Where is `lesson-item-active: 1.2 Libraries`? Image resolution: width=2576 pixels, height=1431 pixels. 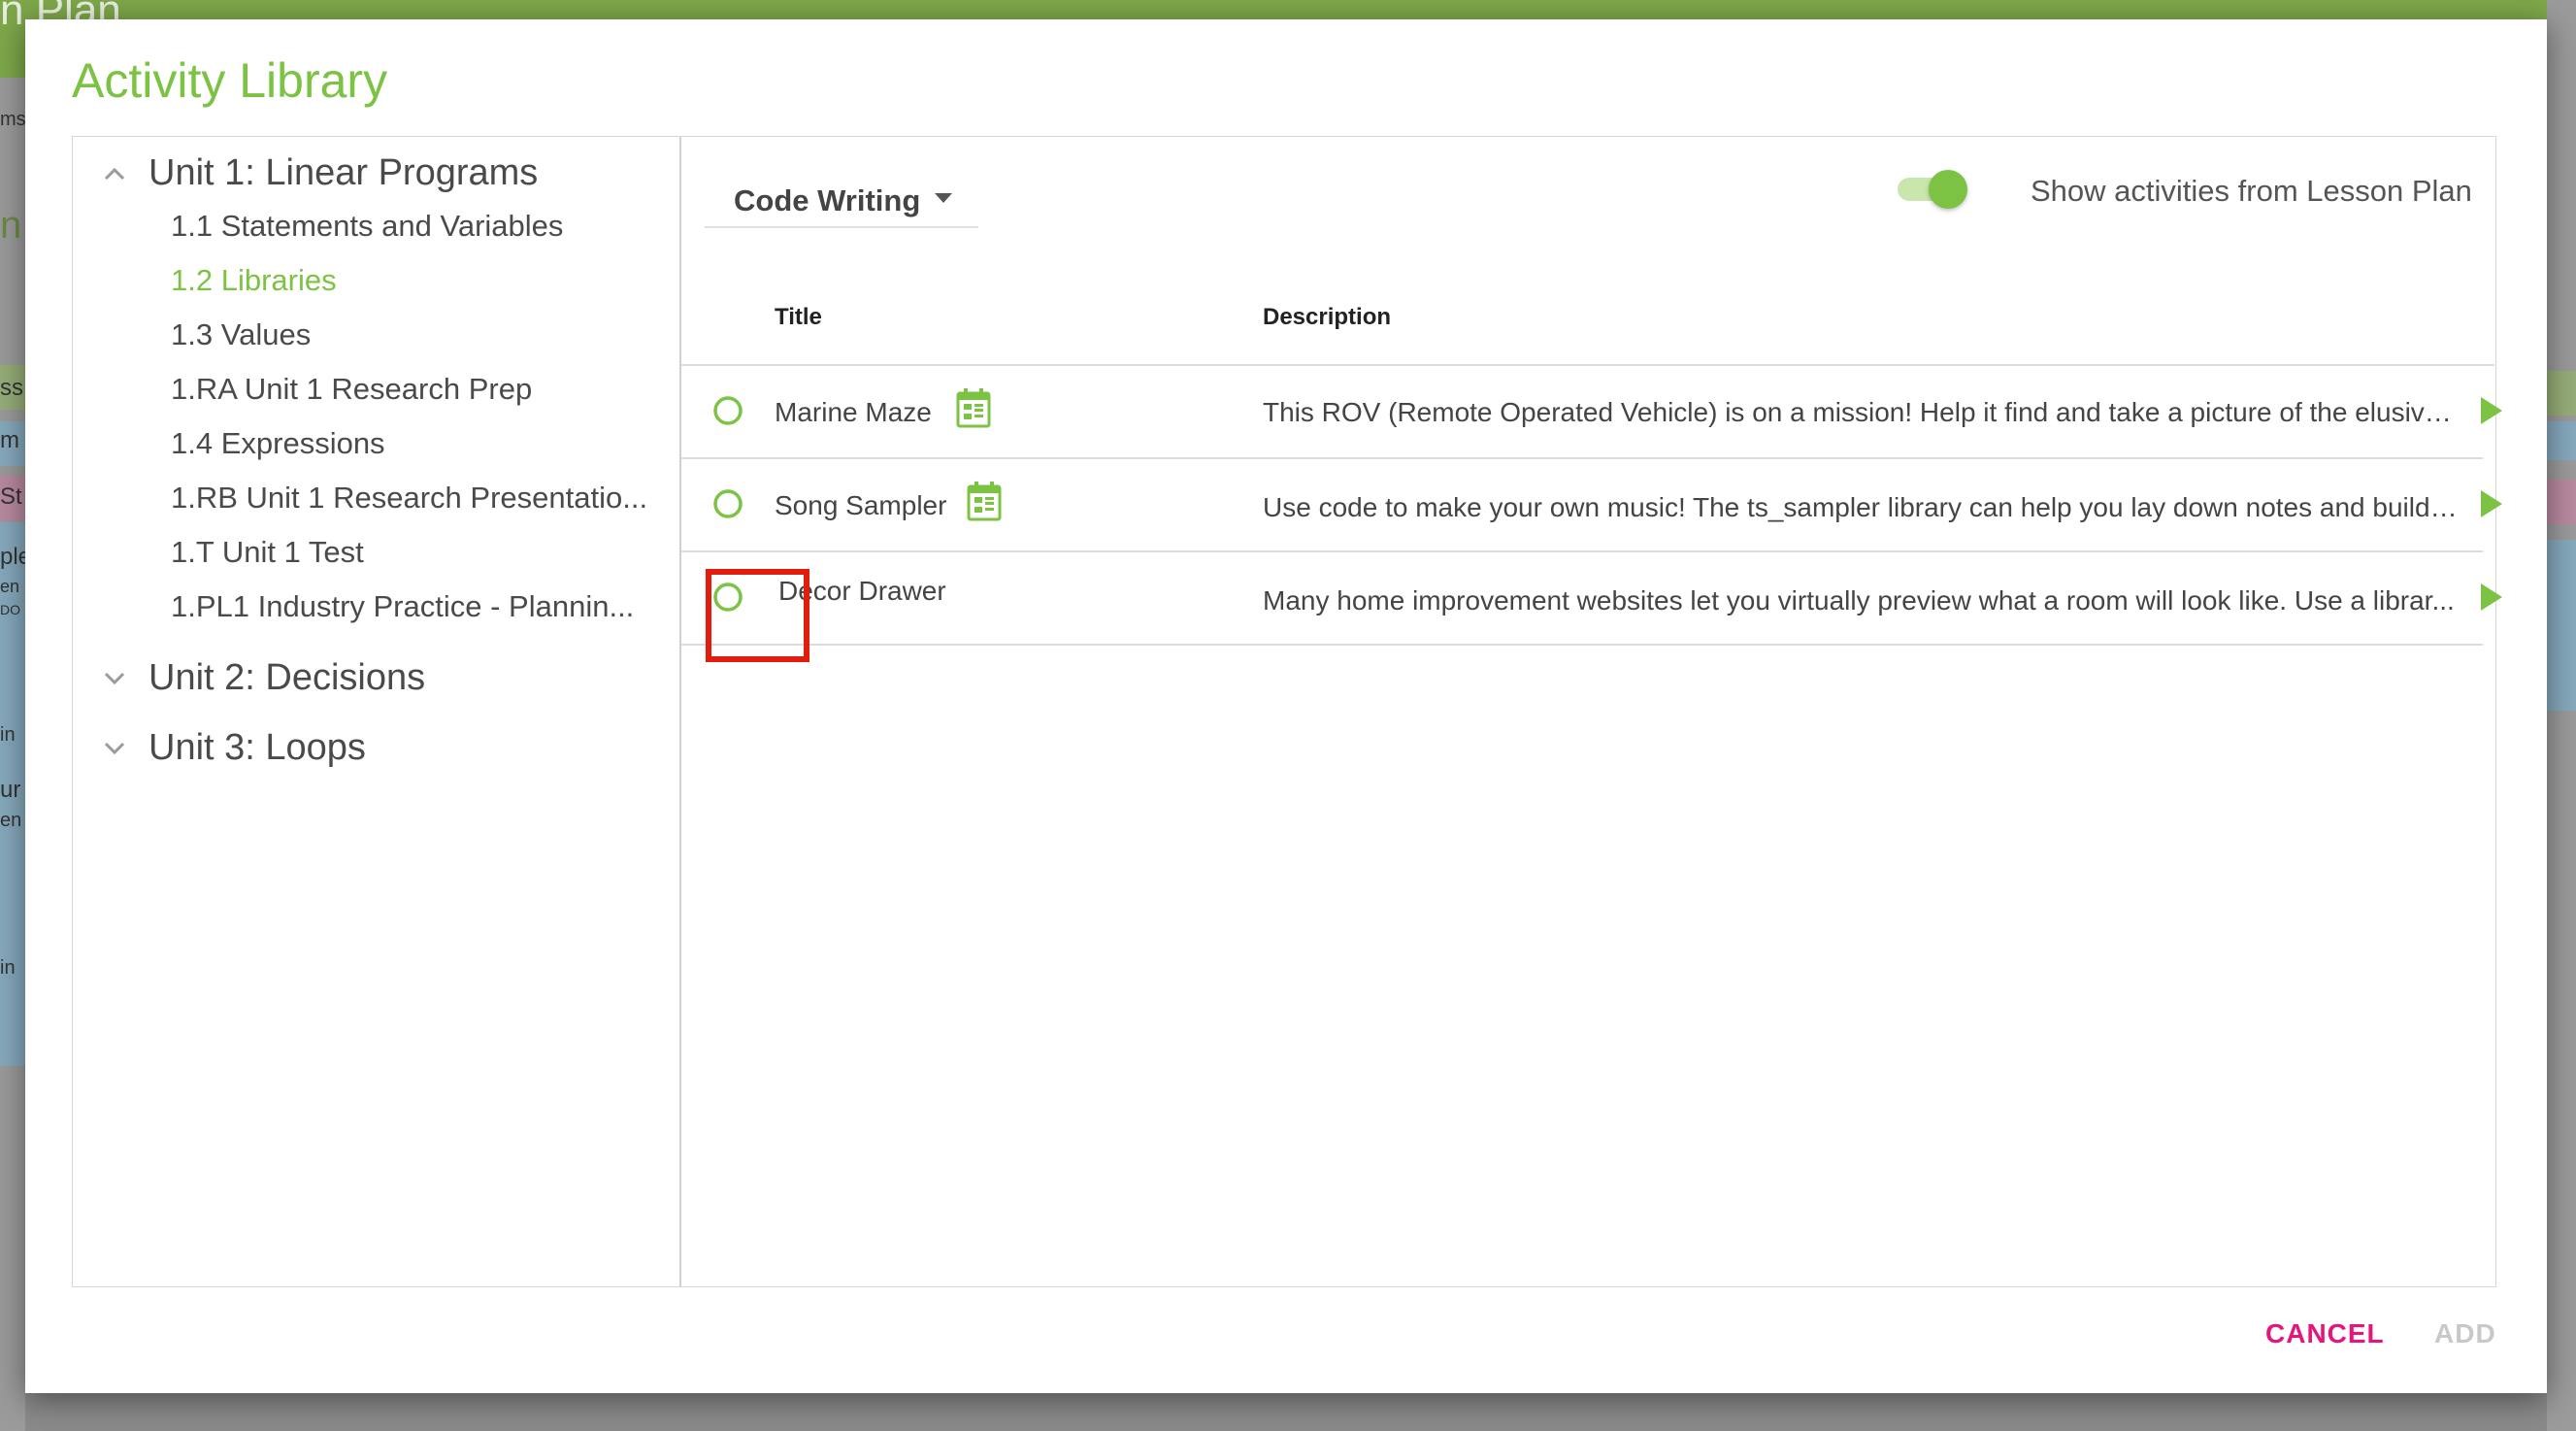
lesson-item-active: 1.2 Libraries is located at coordinates (413, 280).